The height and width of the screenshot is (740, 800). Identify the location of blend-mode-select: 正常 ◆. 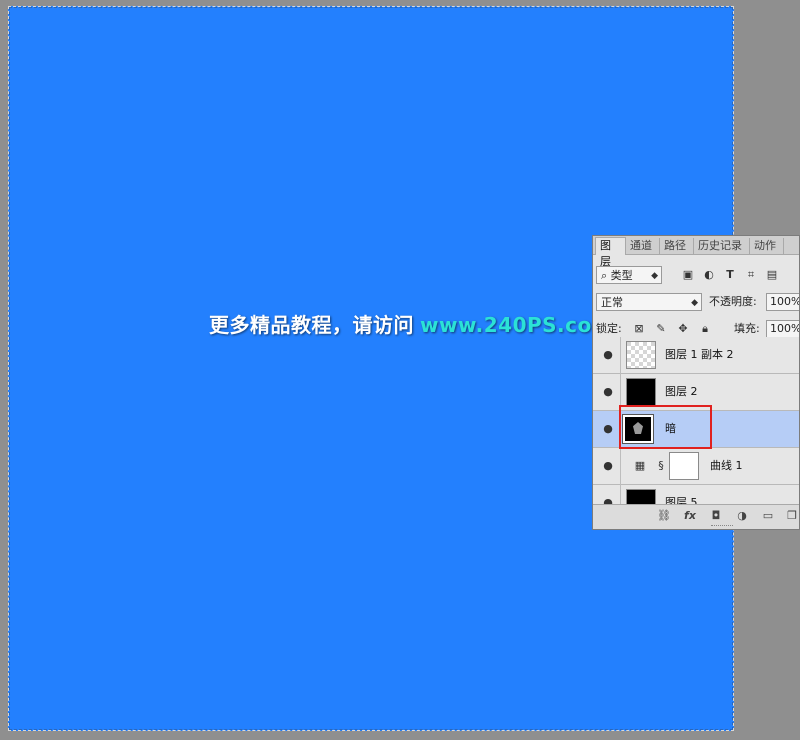
(649, 302).